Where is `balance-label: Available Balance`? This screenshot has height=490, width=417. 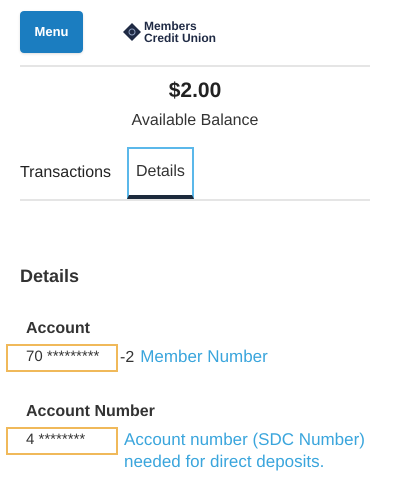
balance-label: Available Balance is located at coordinates (195, 120).